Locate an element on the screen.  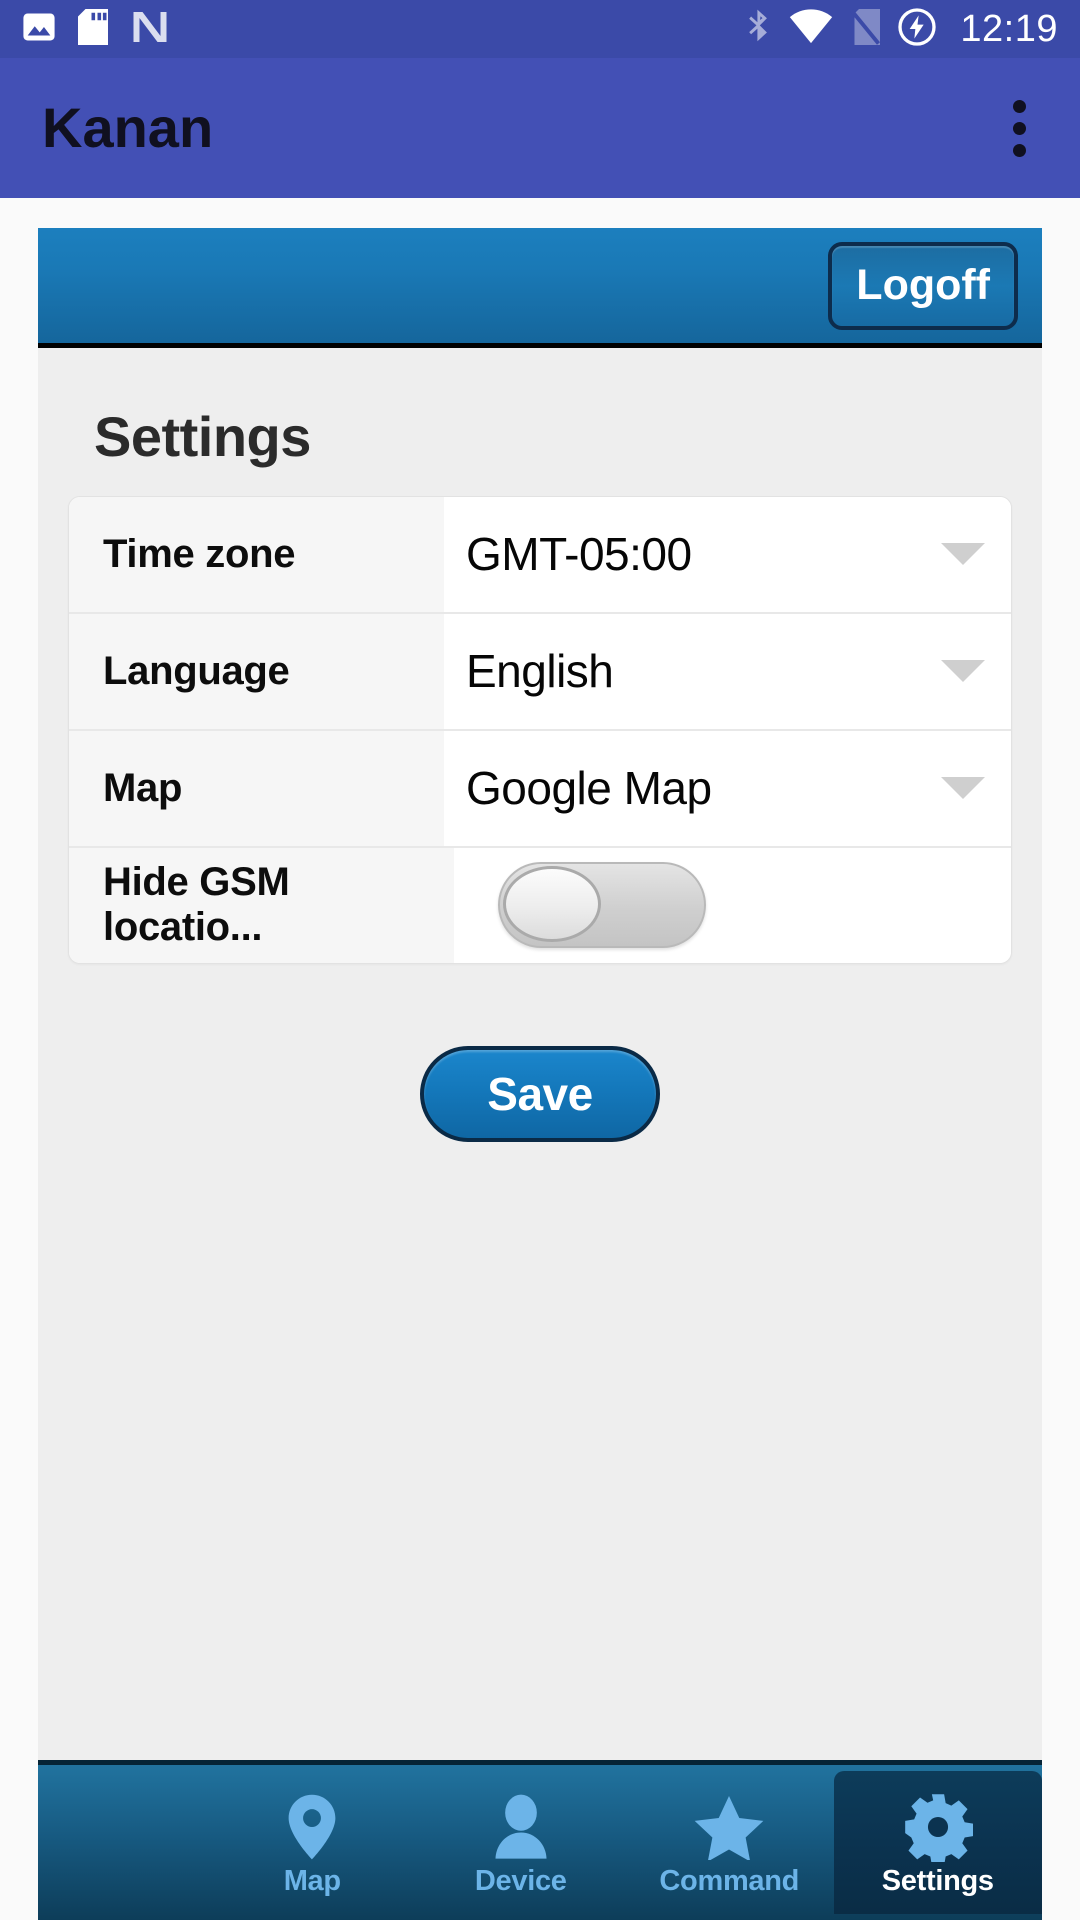
wifi-icon is located at coordinates (811, 29).